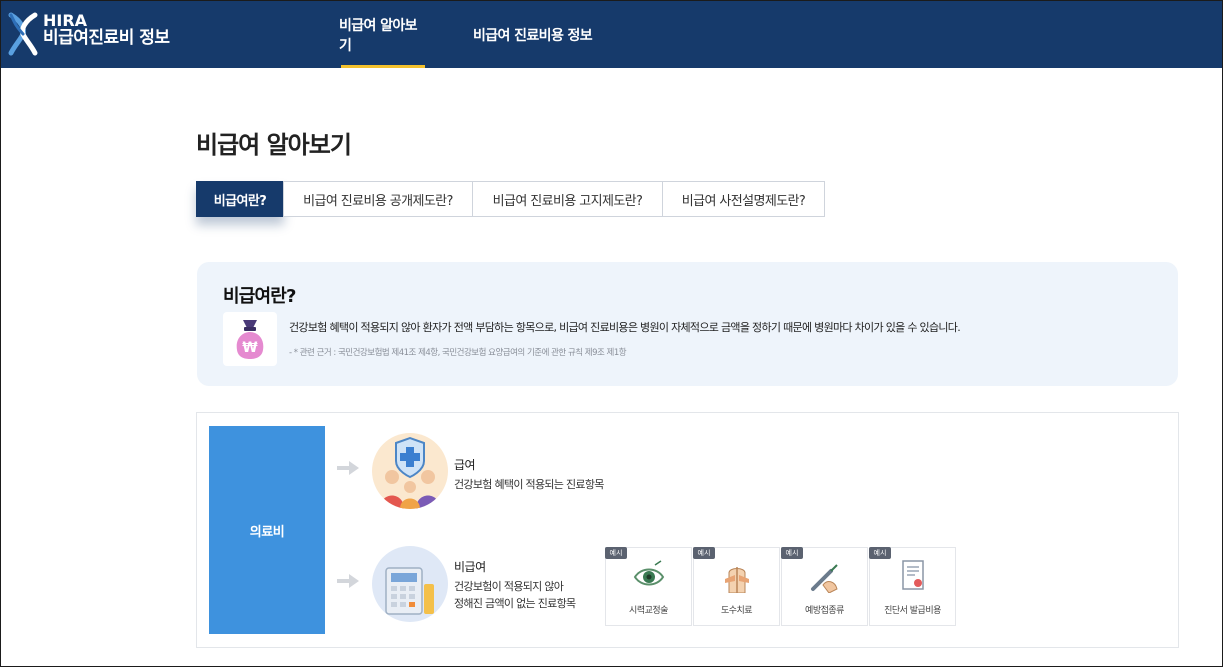 Image resolution: width=1223 pixels, height=667 pixels. Describe the element at coordinates (649, 573) in the screenshot. I see `eye-icon` at that location.